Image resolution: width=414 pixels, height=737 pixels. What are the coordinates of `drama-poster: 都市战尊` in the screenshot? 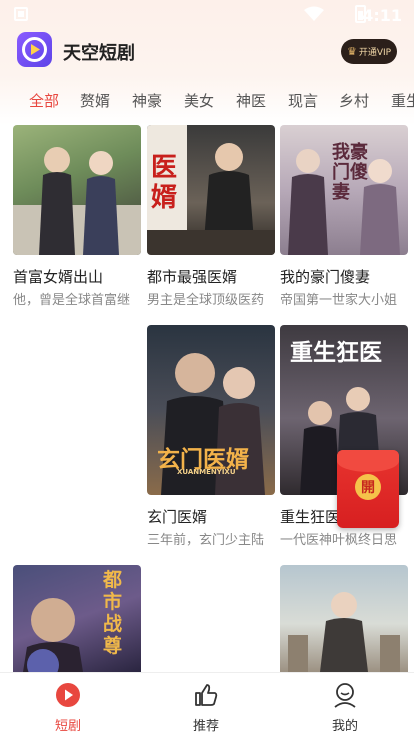 It's located at (77, 618).